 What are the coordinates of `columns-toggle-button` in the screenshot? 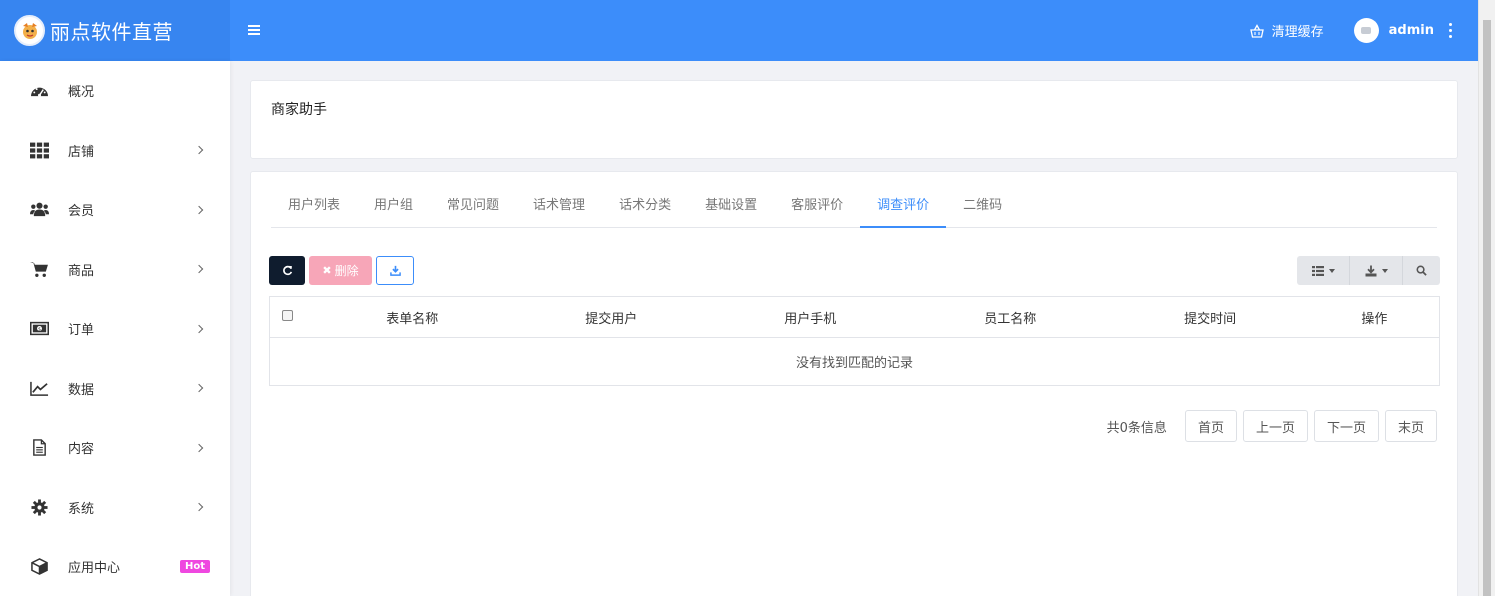 It's located at (1323, 270).